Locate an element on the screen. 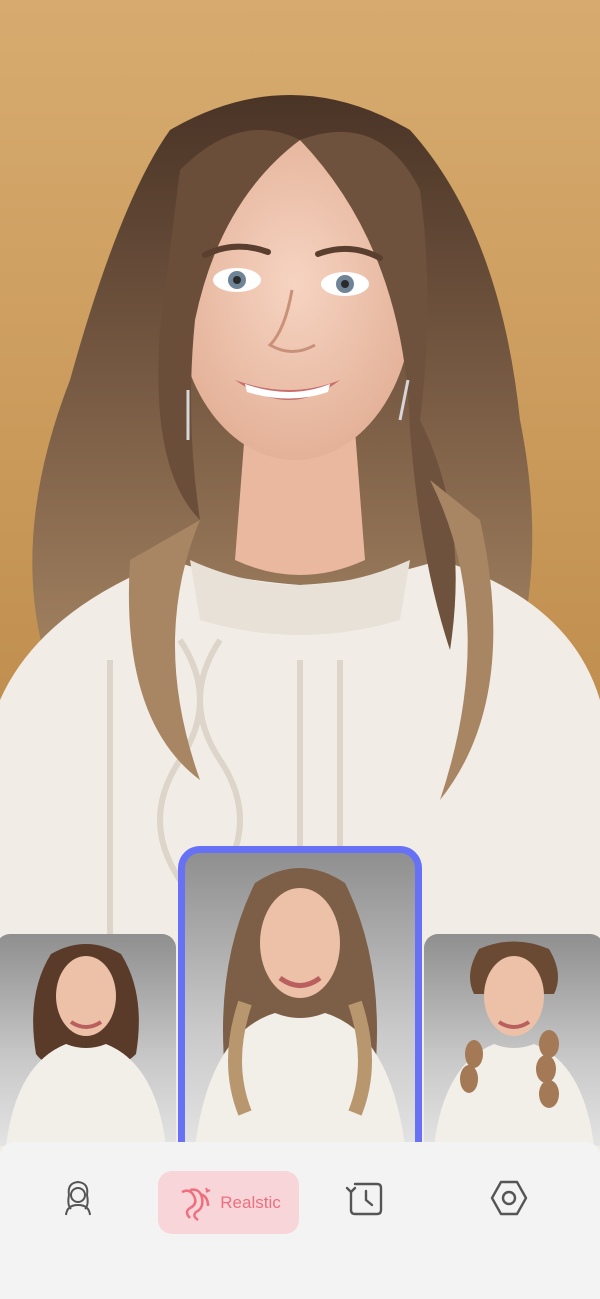 This screenshot has height=1299, width=600. settings-icon is located at coordinates (509, 1198).